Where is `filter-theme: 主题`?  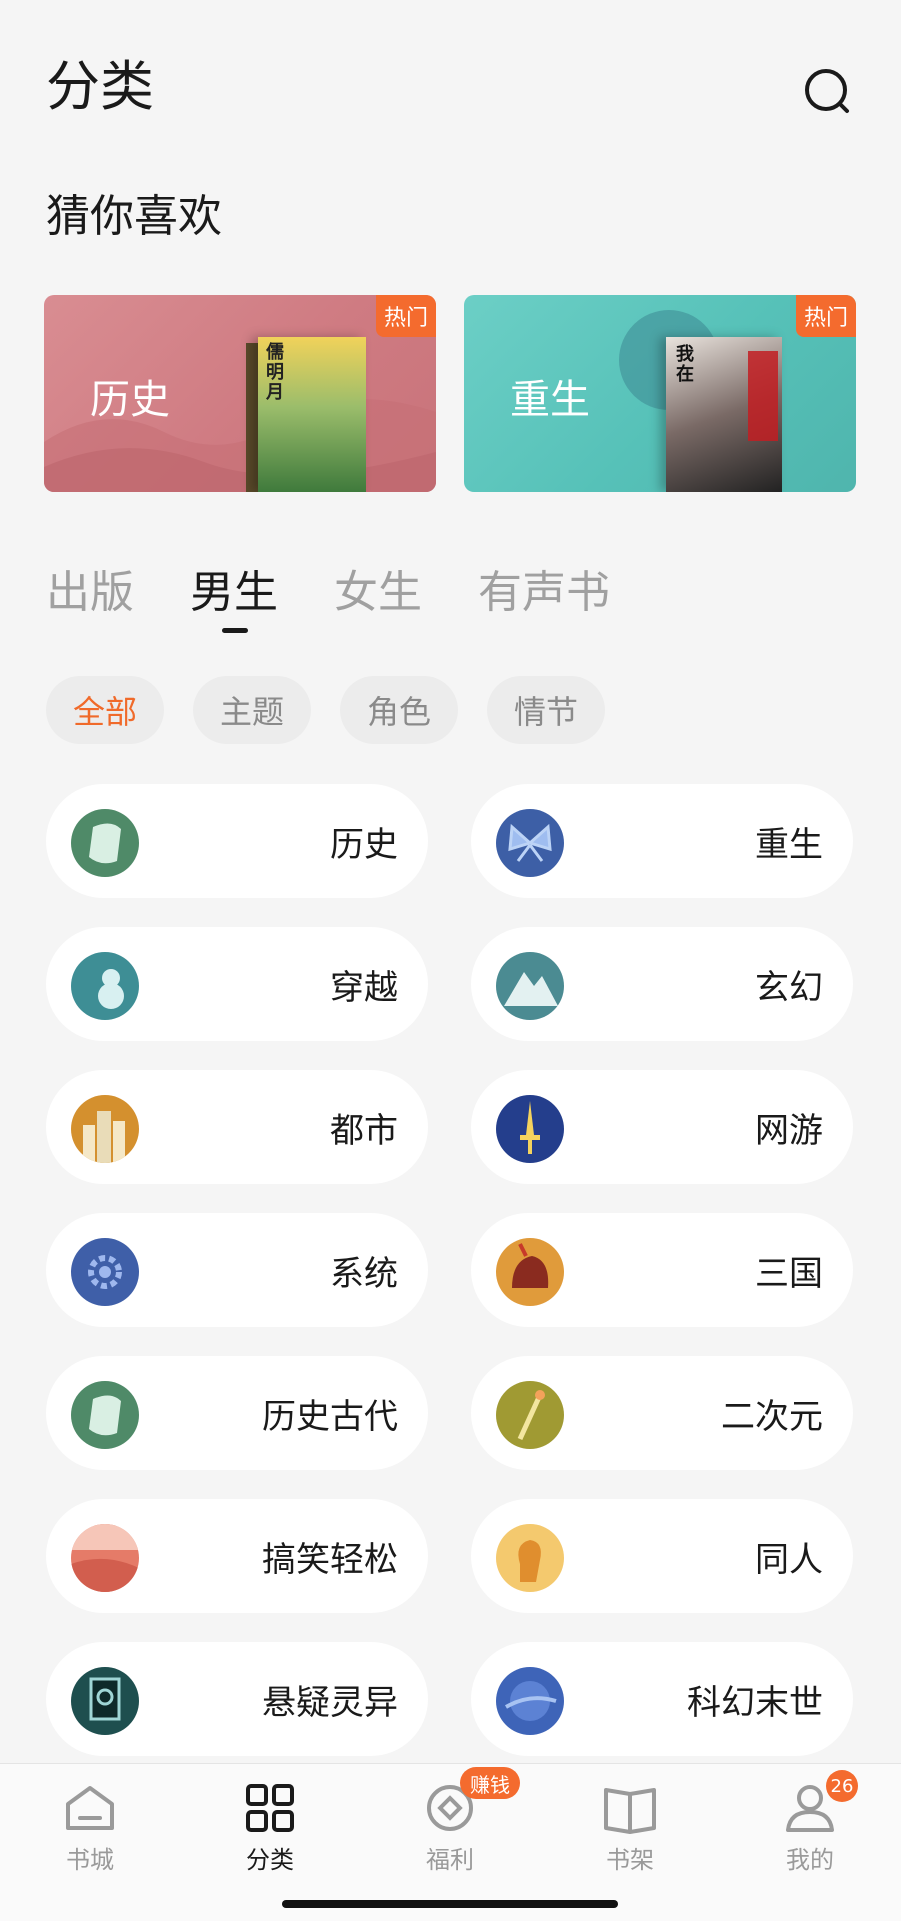 filter-theme: 主题 is located at coordinates (252, 710).